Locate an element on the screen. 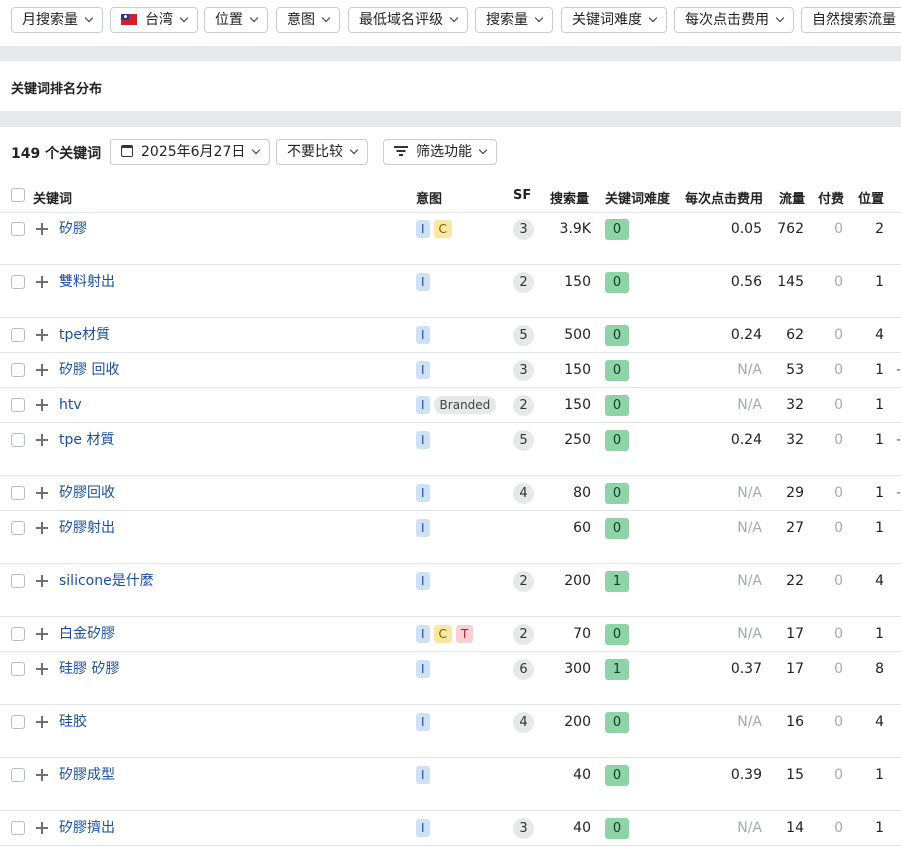 The height and width of the screenshot is (847, 901). traffic-value: 14 is located at coordinates (795, 828).